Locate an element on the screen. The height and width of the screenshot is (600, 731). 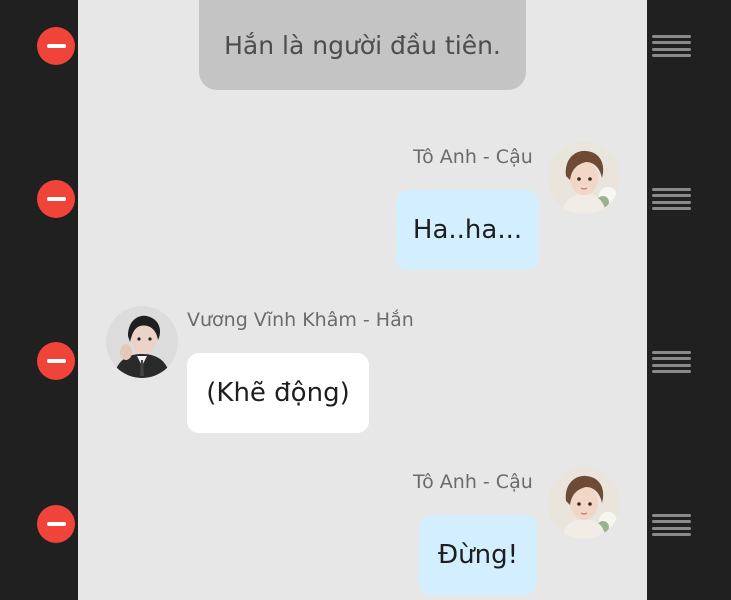
message-text: (Khẽ động) is located at coordinates (278, 393).